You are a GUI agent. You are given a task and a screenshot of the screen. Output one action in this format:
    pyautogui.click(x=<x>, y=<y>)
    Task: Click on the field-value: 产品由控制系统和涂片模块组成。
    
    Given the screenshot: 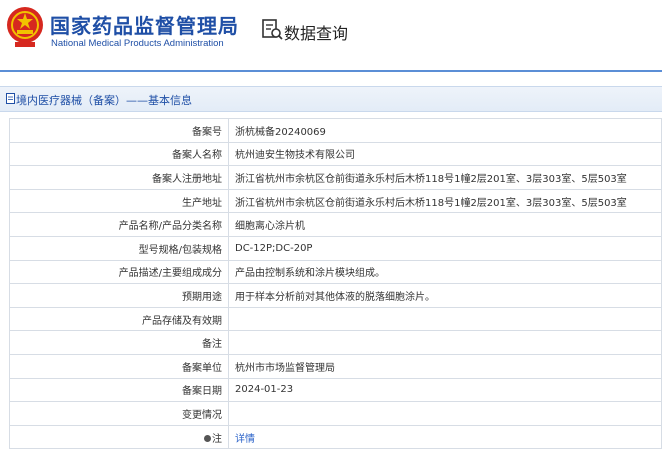 What is the action you would take?
    pyautogui.click(x=445, y=272)
    